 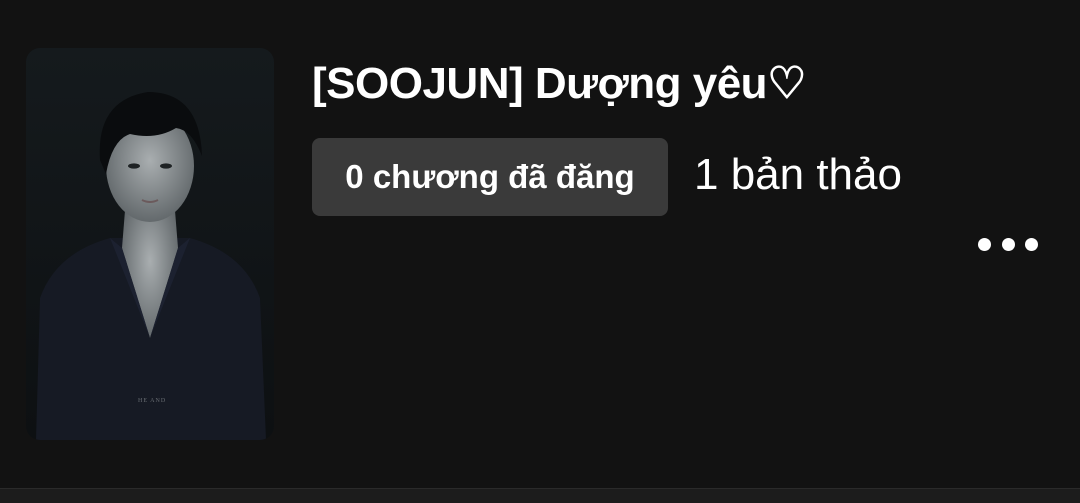 I want to click on more-options-button, so click(x=1008, y=244).